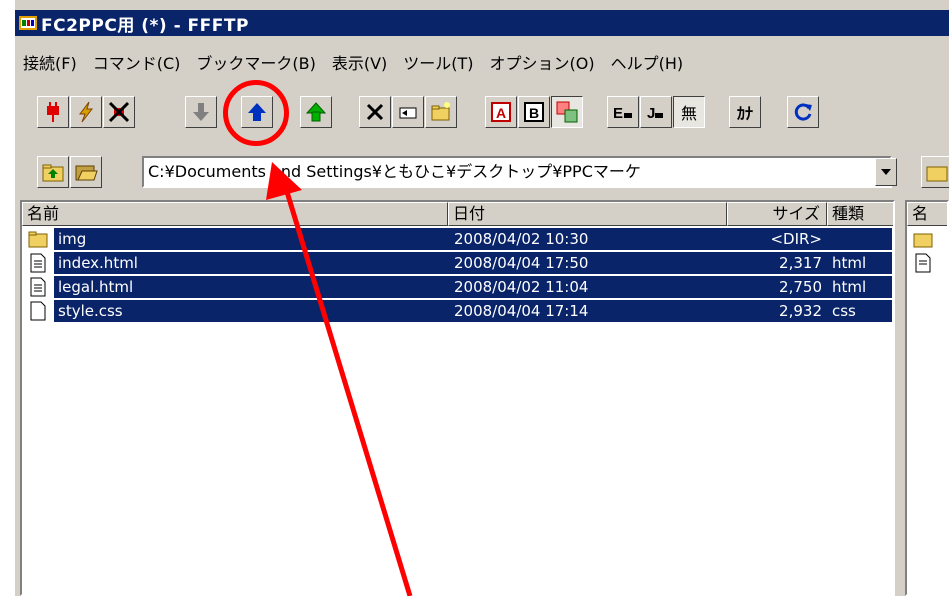  Describe the element at coordinates (927, 214) in the screenshot. I see `remote-column-header-name: 名` at that location.